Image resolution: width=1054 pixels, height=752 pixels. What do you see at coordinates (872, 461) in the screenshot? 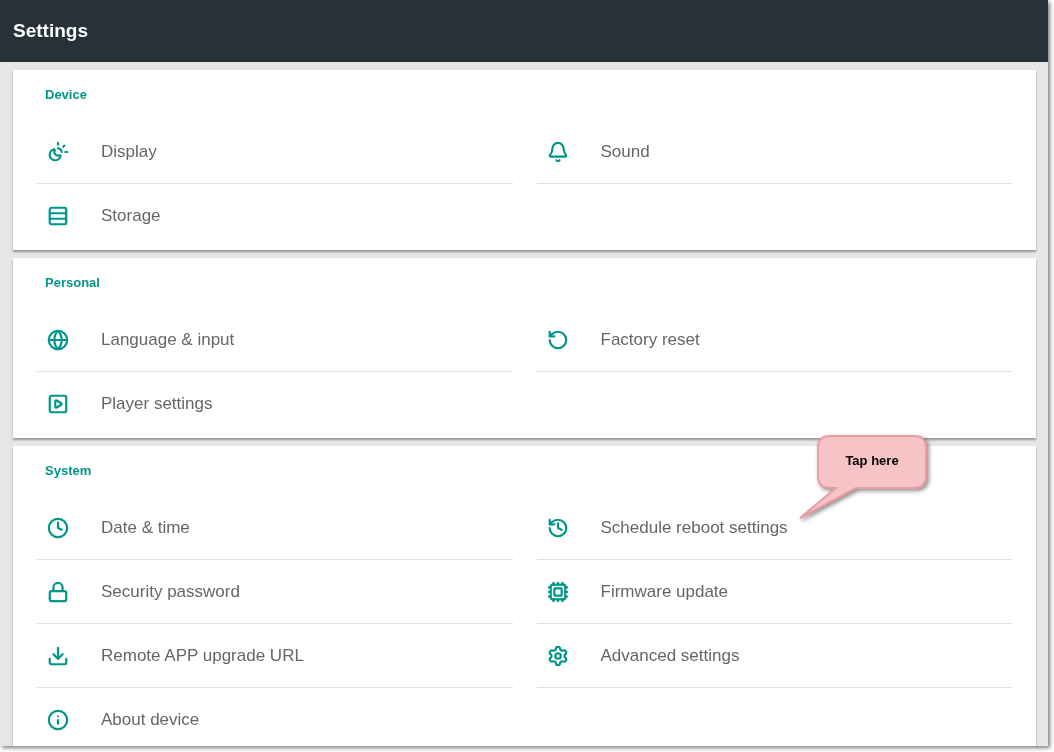
I see `callout-text: Tap here` at bounding box center [872, 461].